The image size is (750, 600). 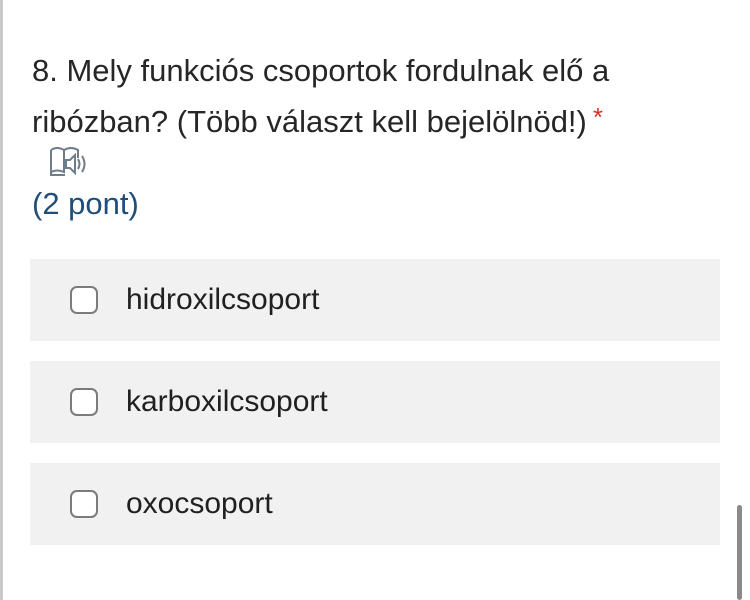 What do you see at coordinates (375, 504) in the screenshot?
I see `option-oxocsoport: oxocsoport` at bounding box center [375, 504].